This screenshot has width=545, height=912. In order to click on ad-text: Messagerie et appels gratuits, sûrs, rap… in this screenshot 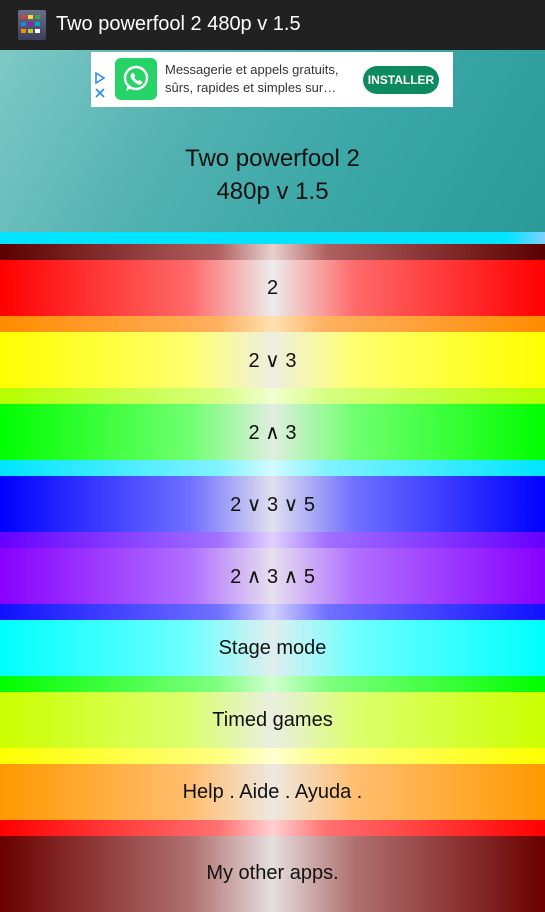, I will do `click(260, 79)`.